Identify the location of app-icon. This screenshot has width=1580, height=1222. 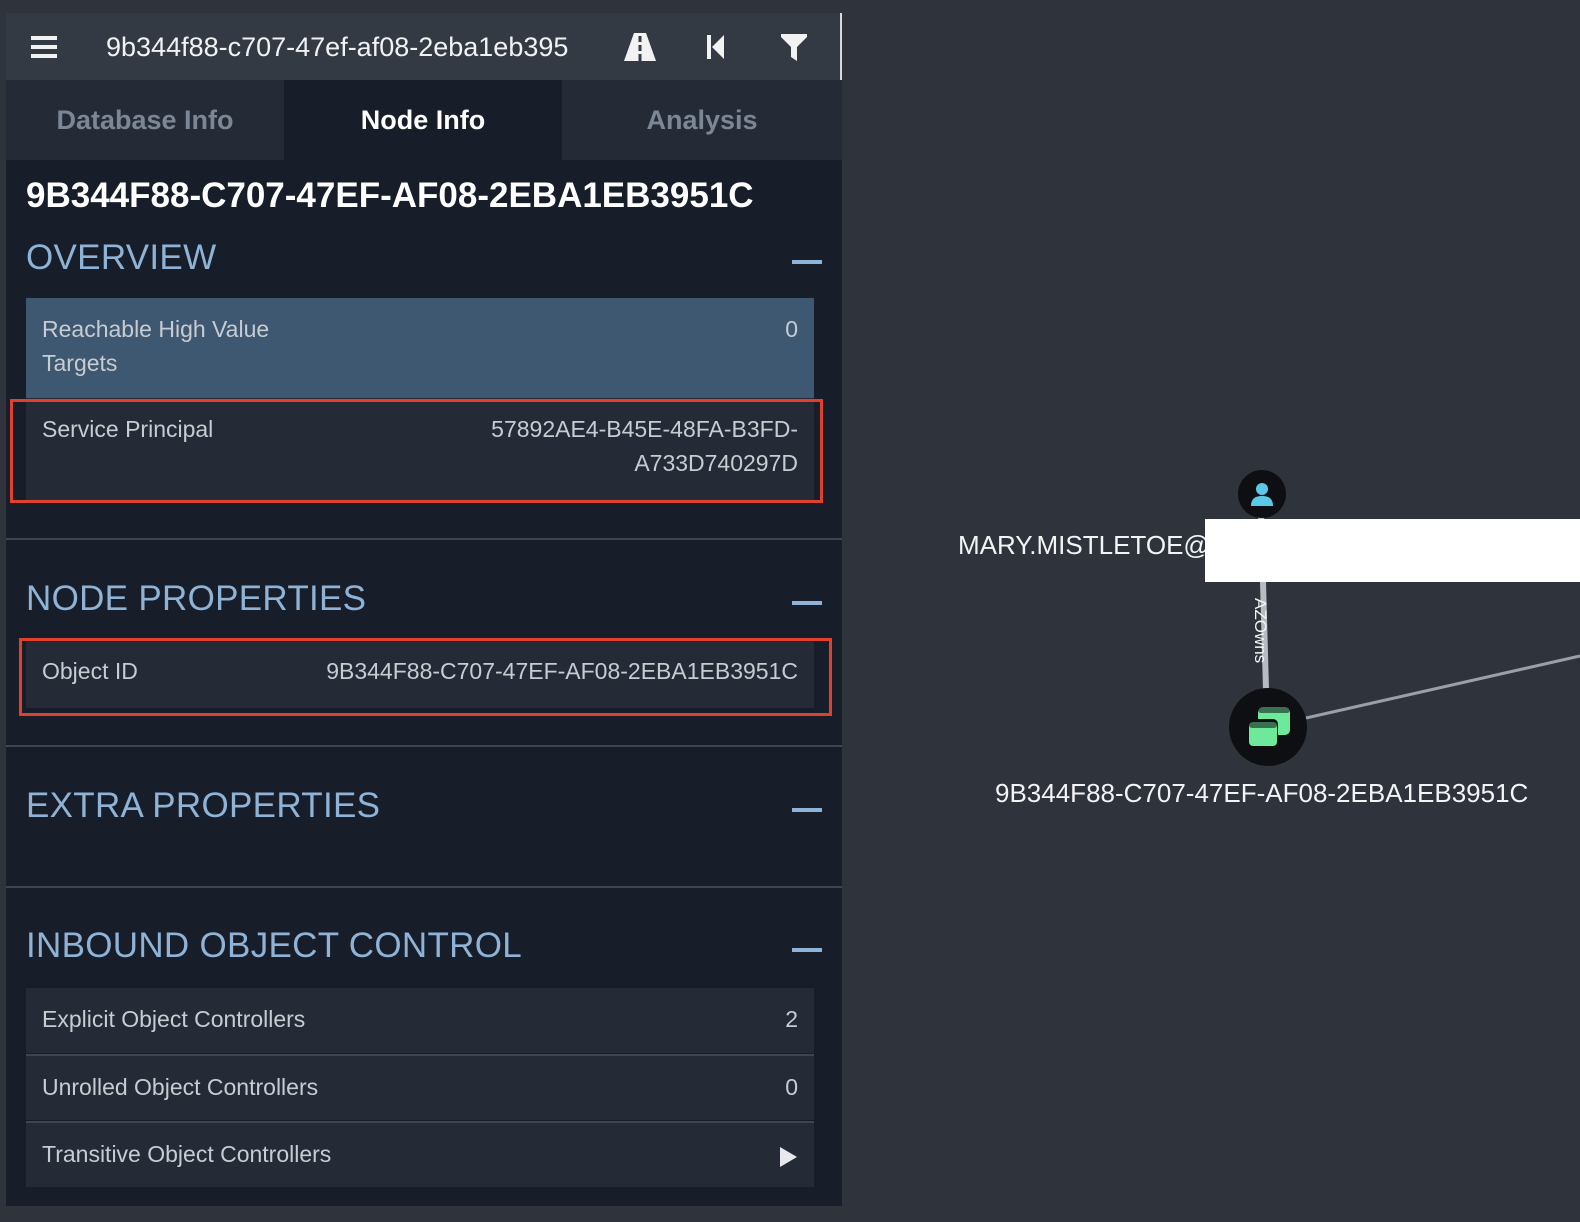
(1268, 727).